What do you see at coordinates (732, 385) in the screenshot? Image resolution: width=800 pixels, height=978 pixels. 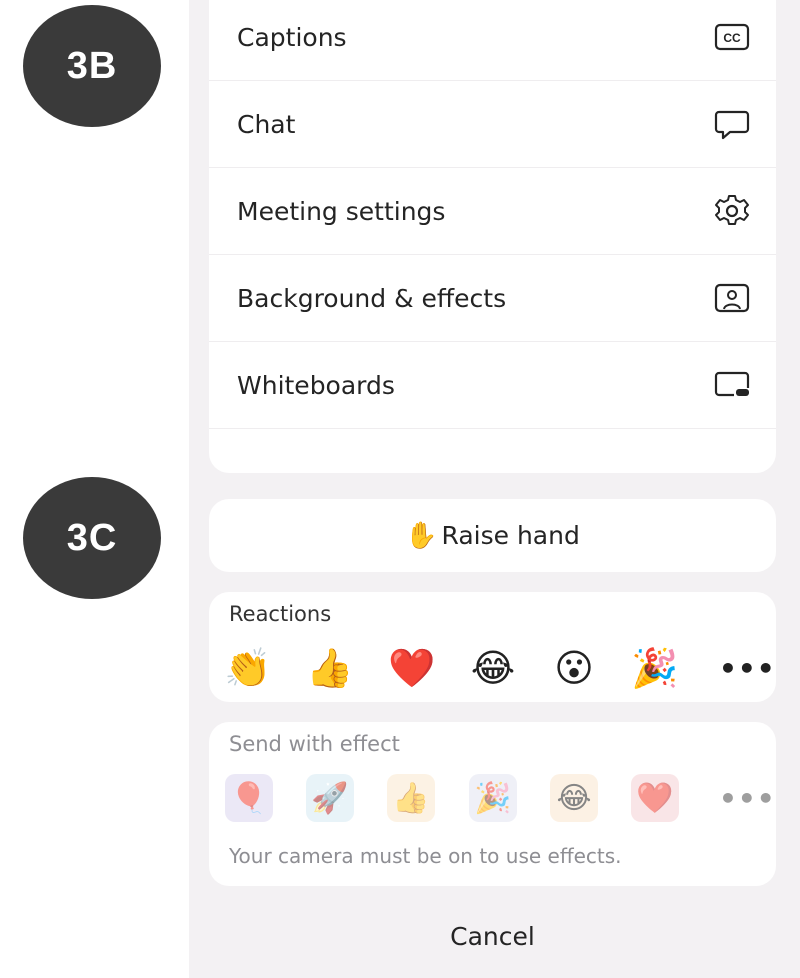 I see `whiteboard-icon` at bounding box center [732, 385].